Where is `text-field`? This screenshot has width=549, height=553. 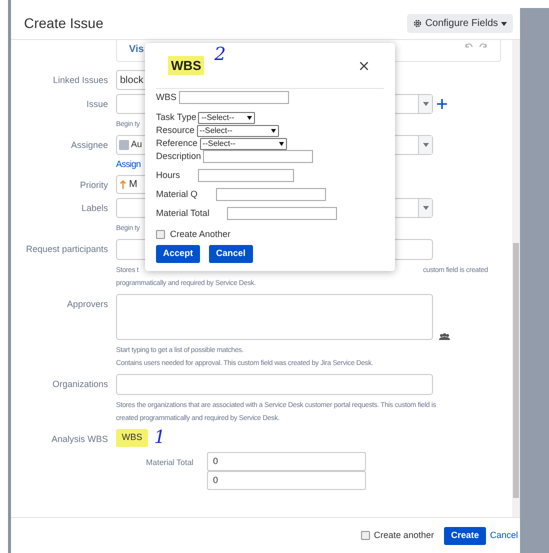
text-field is located at coordinates (274, 384).